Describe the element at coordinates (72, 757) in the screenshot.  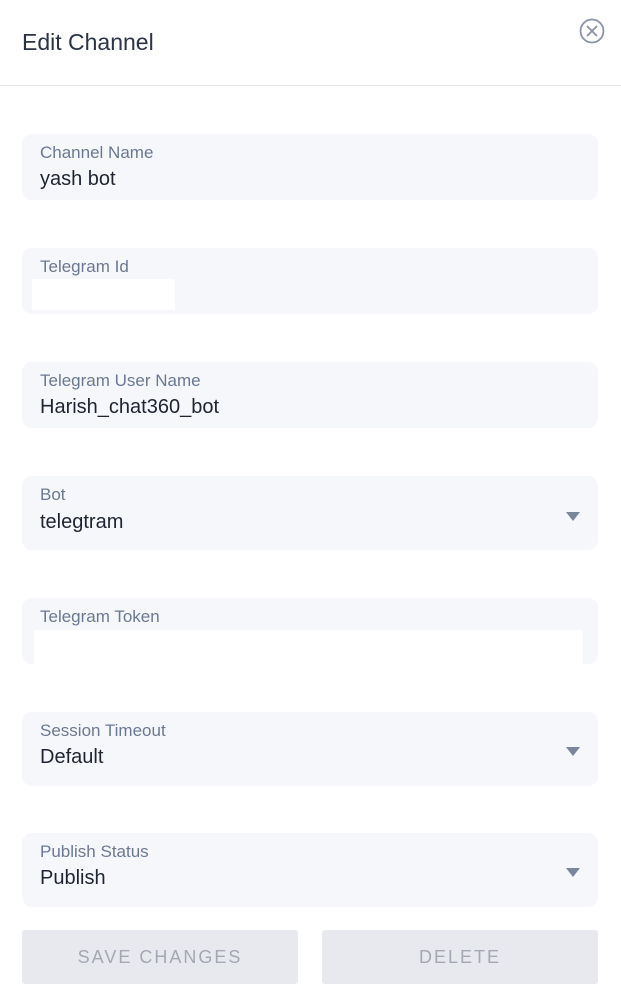
I see `session-timeout-value: Default` at that location.